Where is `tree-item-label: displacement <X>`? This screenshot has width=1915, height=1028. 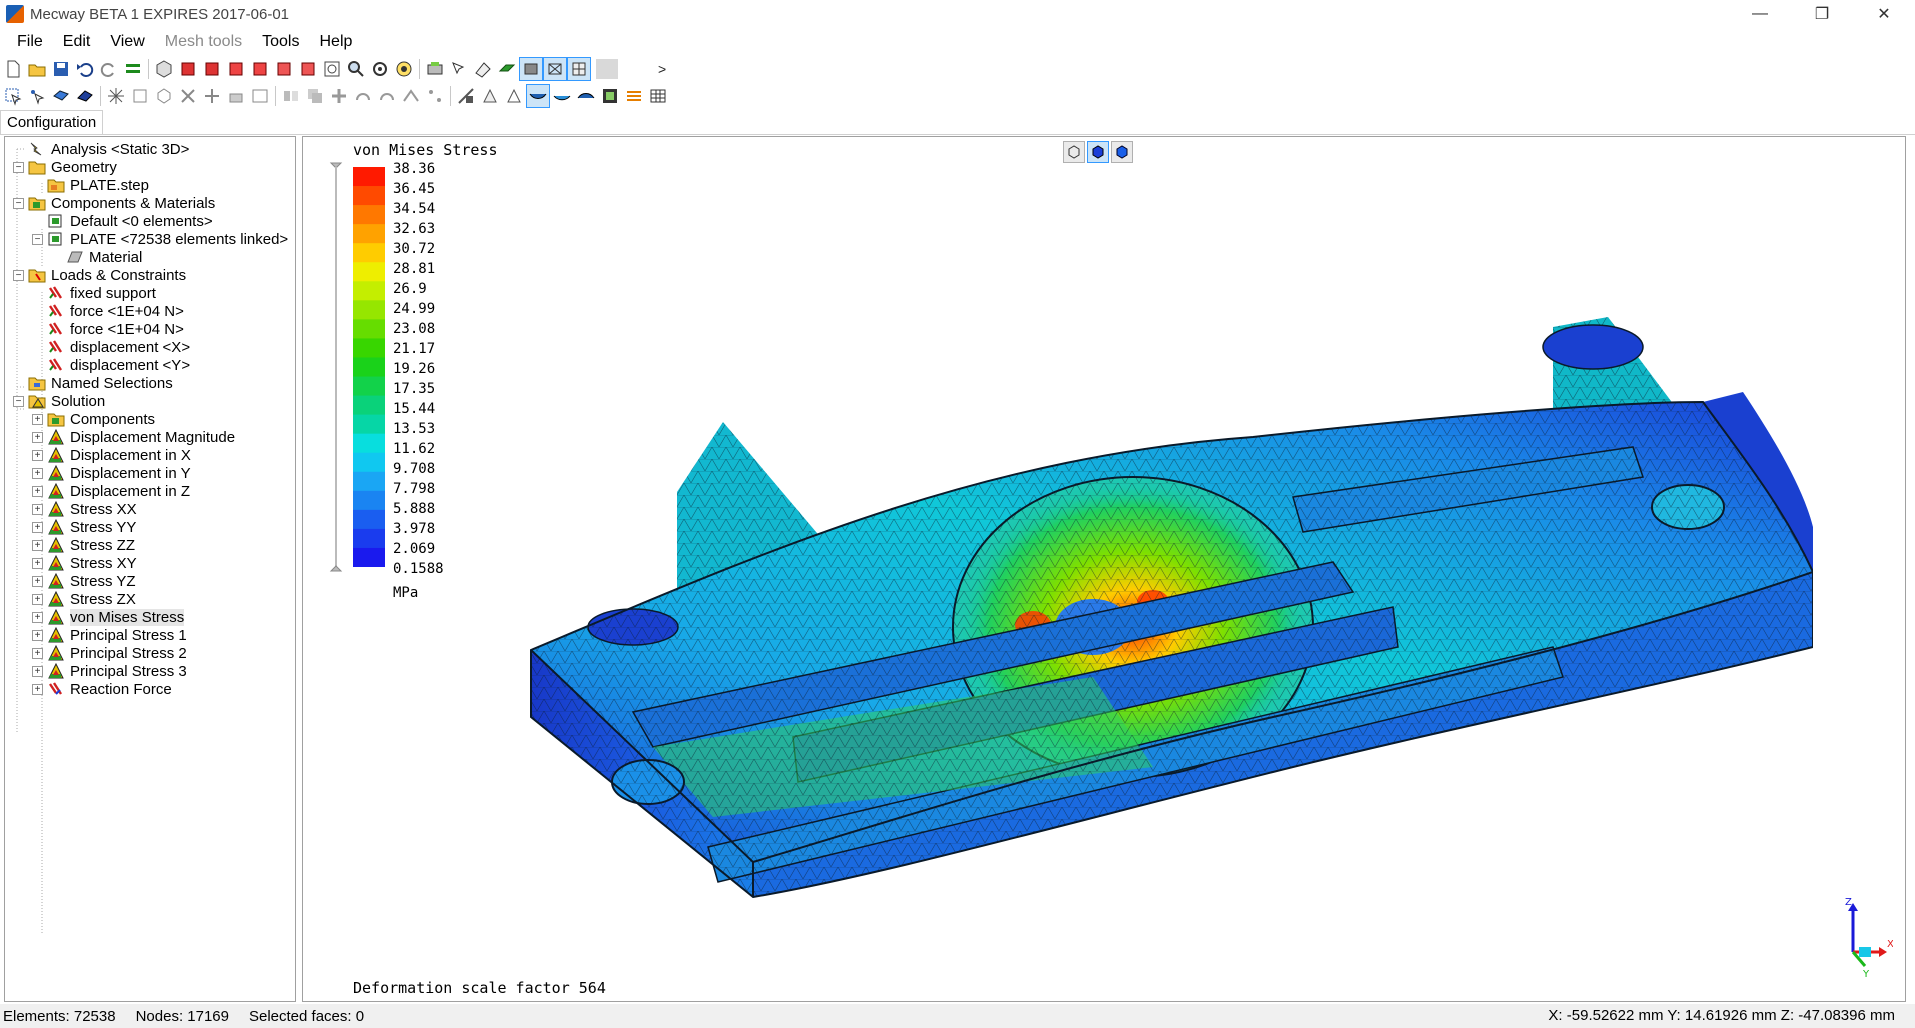
tree-item-label: displacement <X> is located at coordinates (130, 347).